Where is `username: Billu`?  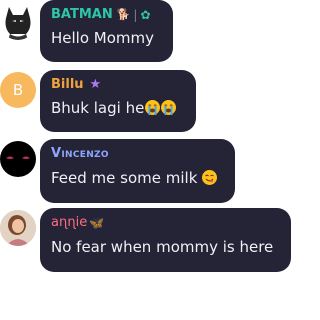 username: Billu is located at coordinates (67, 85).